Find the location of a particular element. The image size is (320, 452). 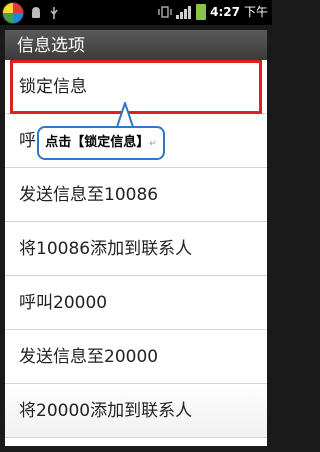

instruction-callout: 点击【锁定信息】↵ is located at coordinates (101, 143).